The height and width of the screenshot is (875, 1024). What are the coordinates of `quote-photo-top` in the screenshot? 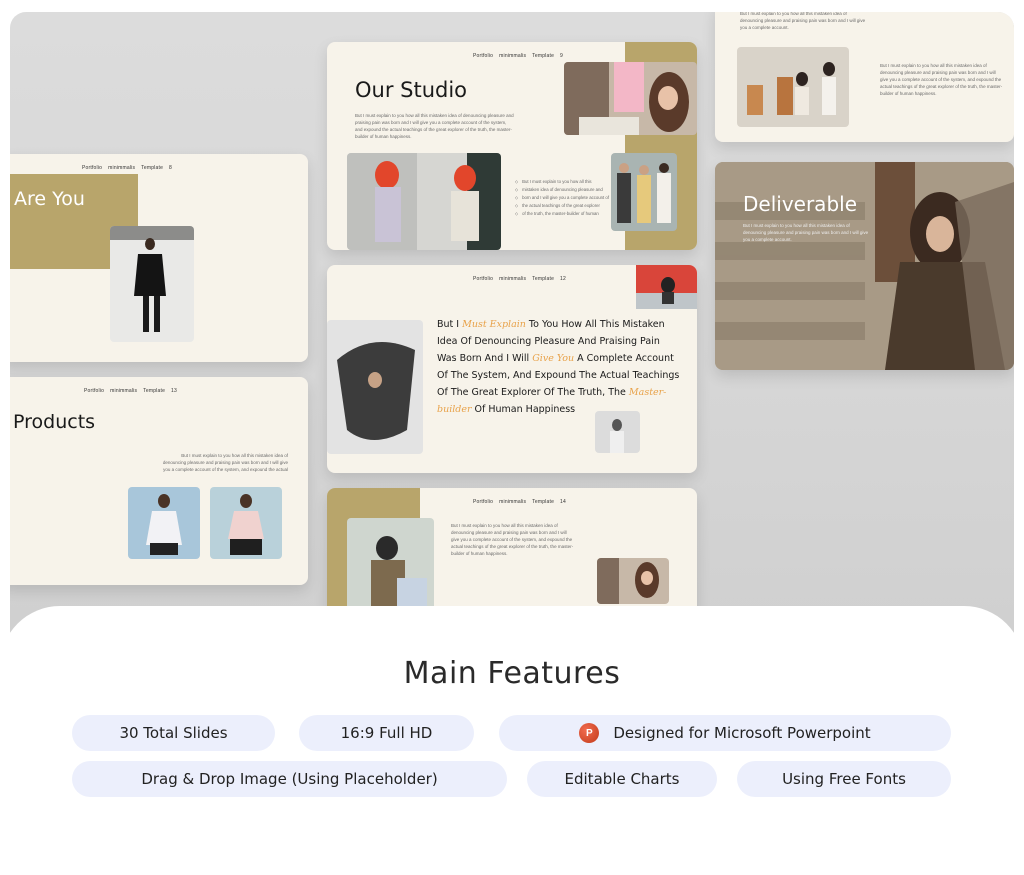 It's located at (666, 287).